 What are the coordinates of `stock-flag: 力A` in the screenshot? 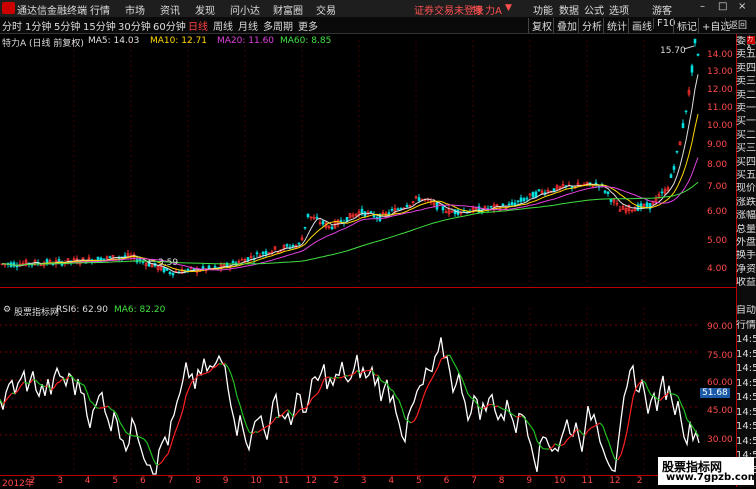 It's located at (751, 40).